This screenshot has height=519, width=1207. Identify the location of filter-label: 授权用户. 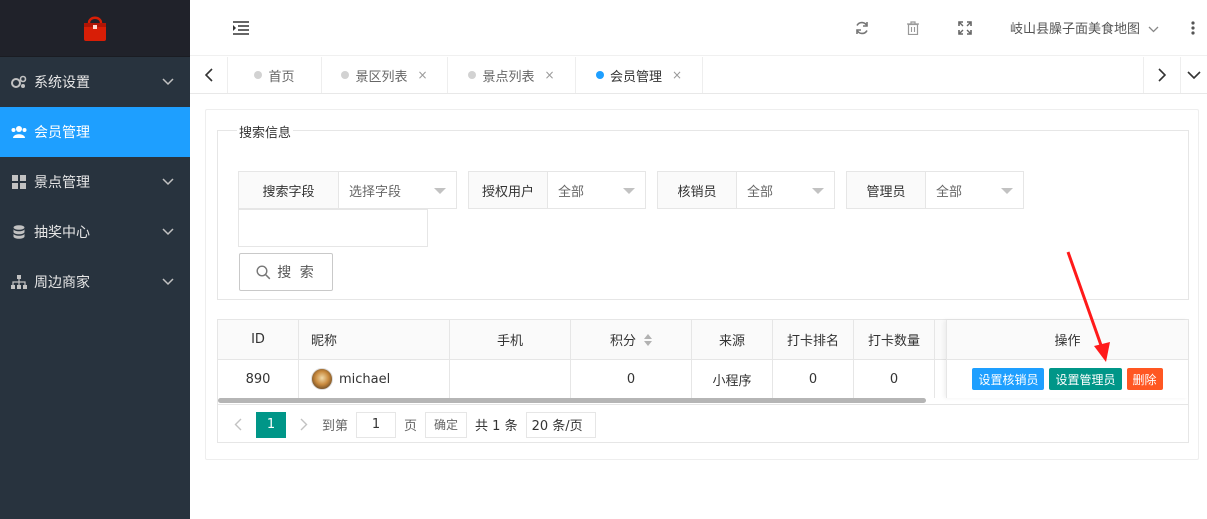
(508, 190).